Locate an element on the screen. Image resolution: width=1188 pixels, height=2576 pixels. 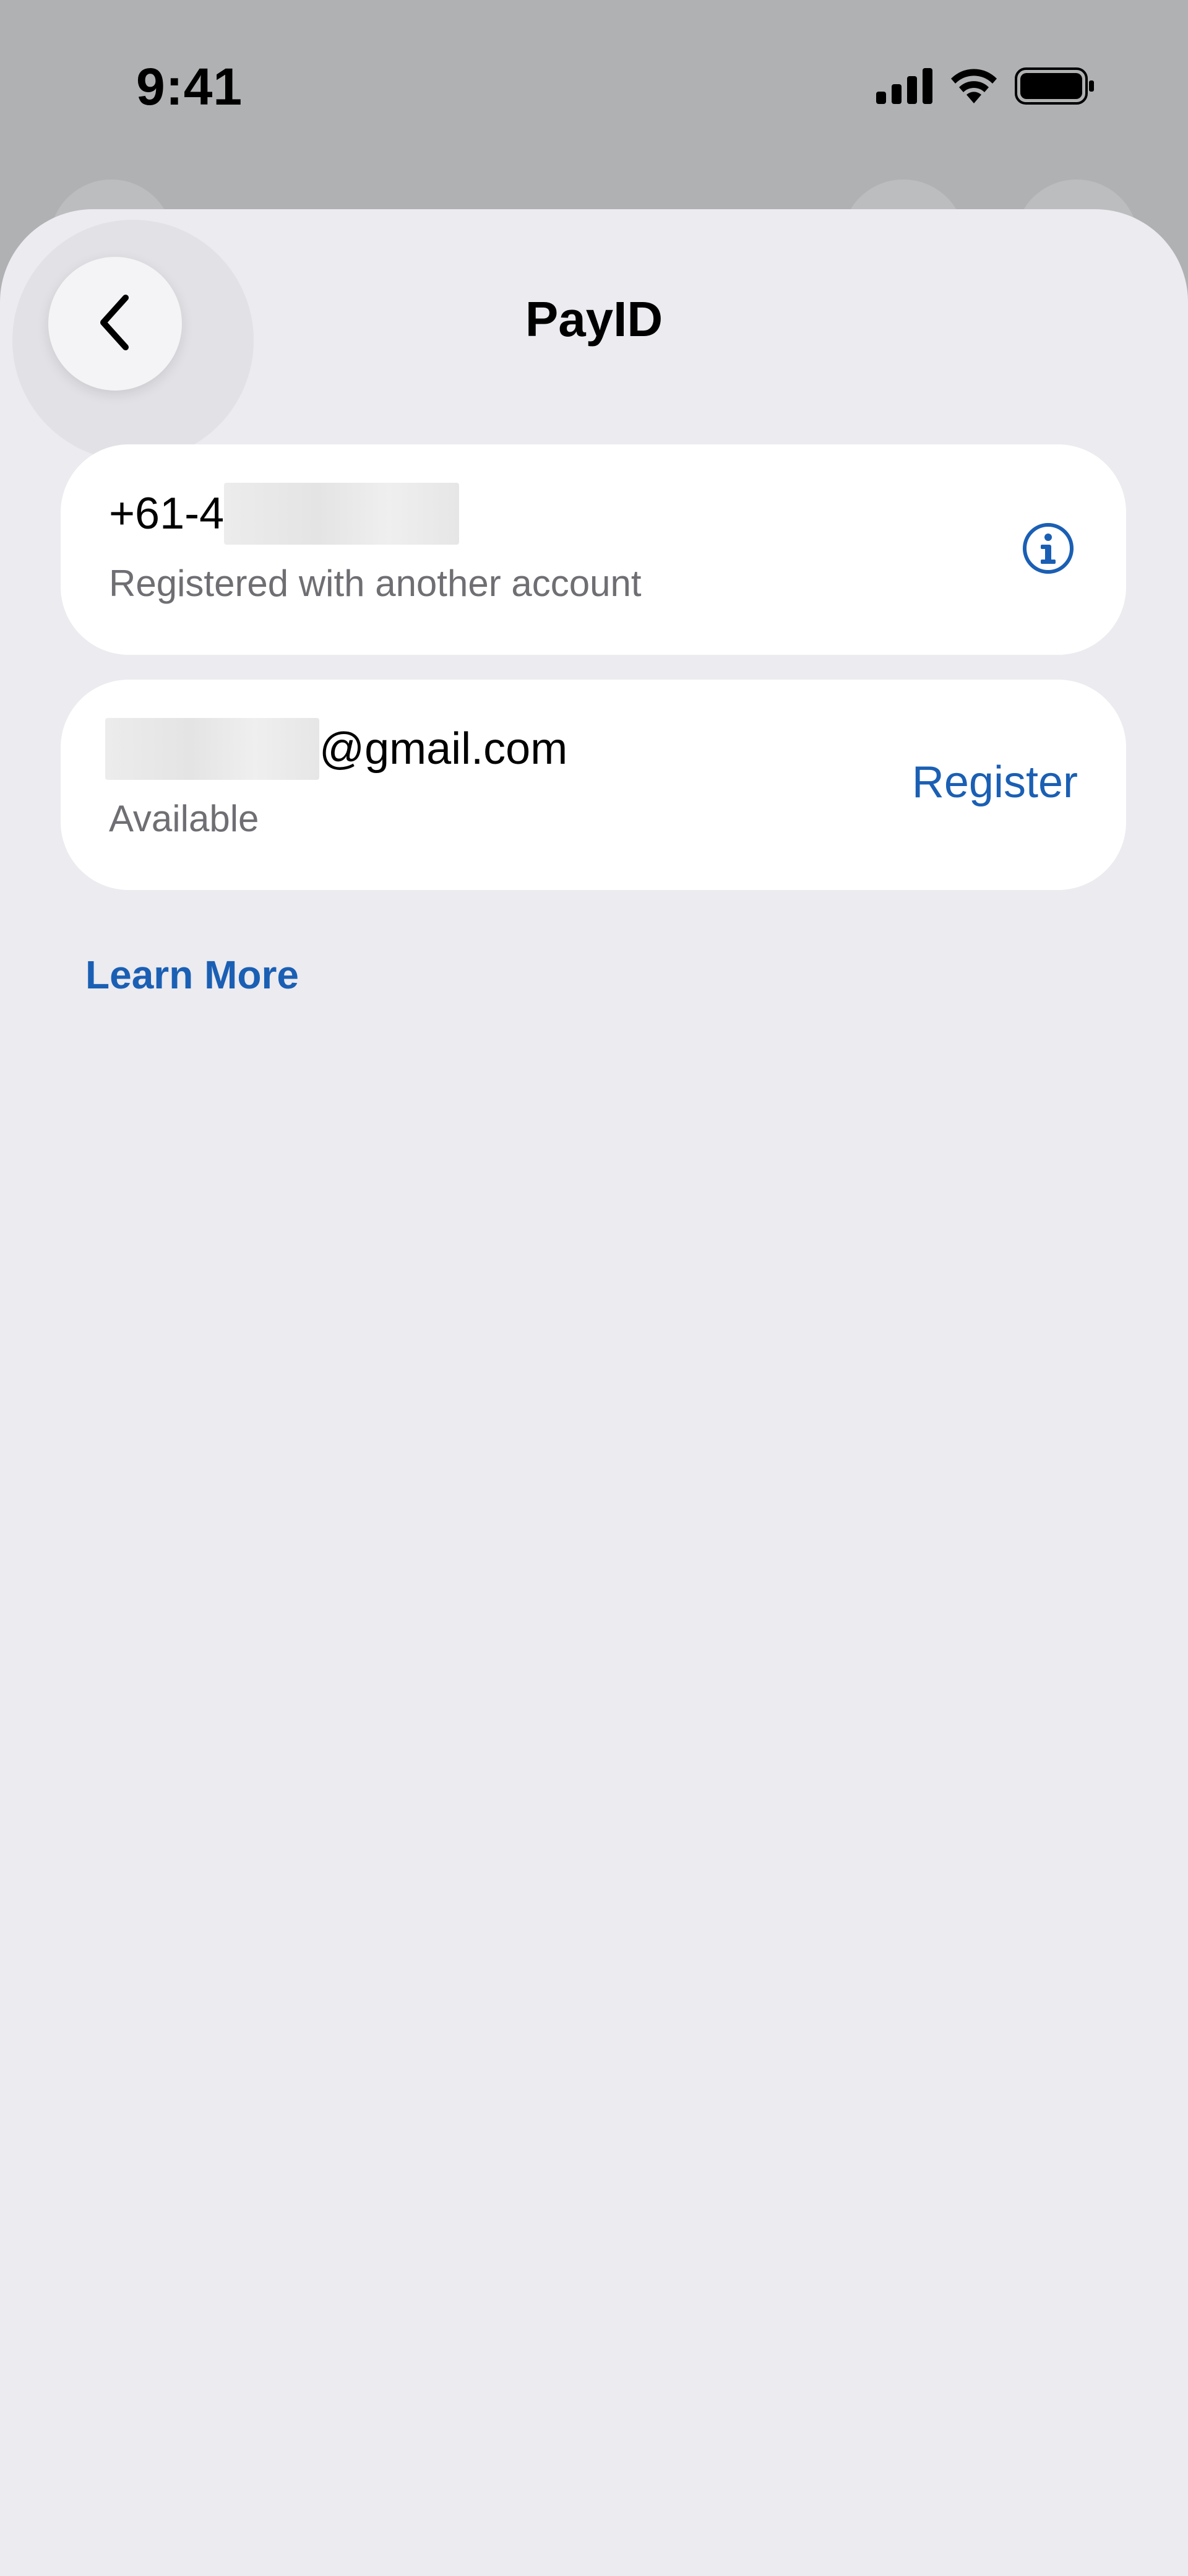
payid-email-value: @gmail.com is located at coordinates (336, 749).